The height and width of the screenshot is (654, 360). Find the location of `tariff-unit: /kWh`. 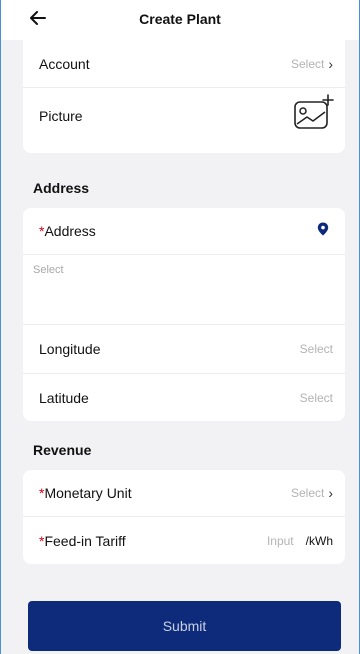

tariff-unit: /kWh is located at coordinates (319, 540).